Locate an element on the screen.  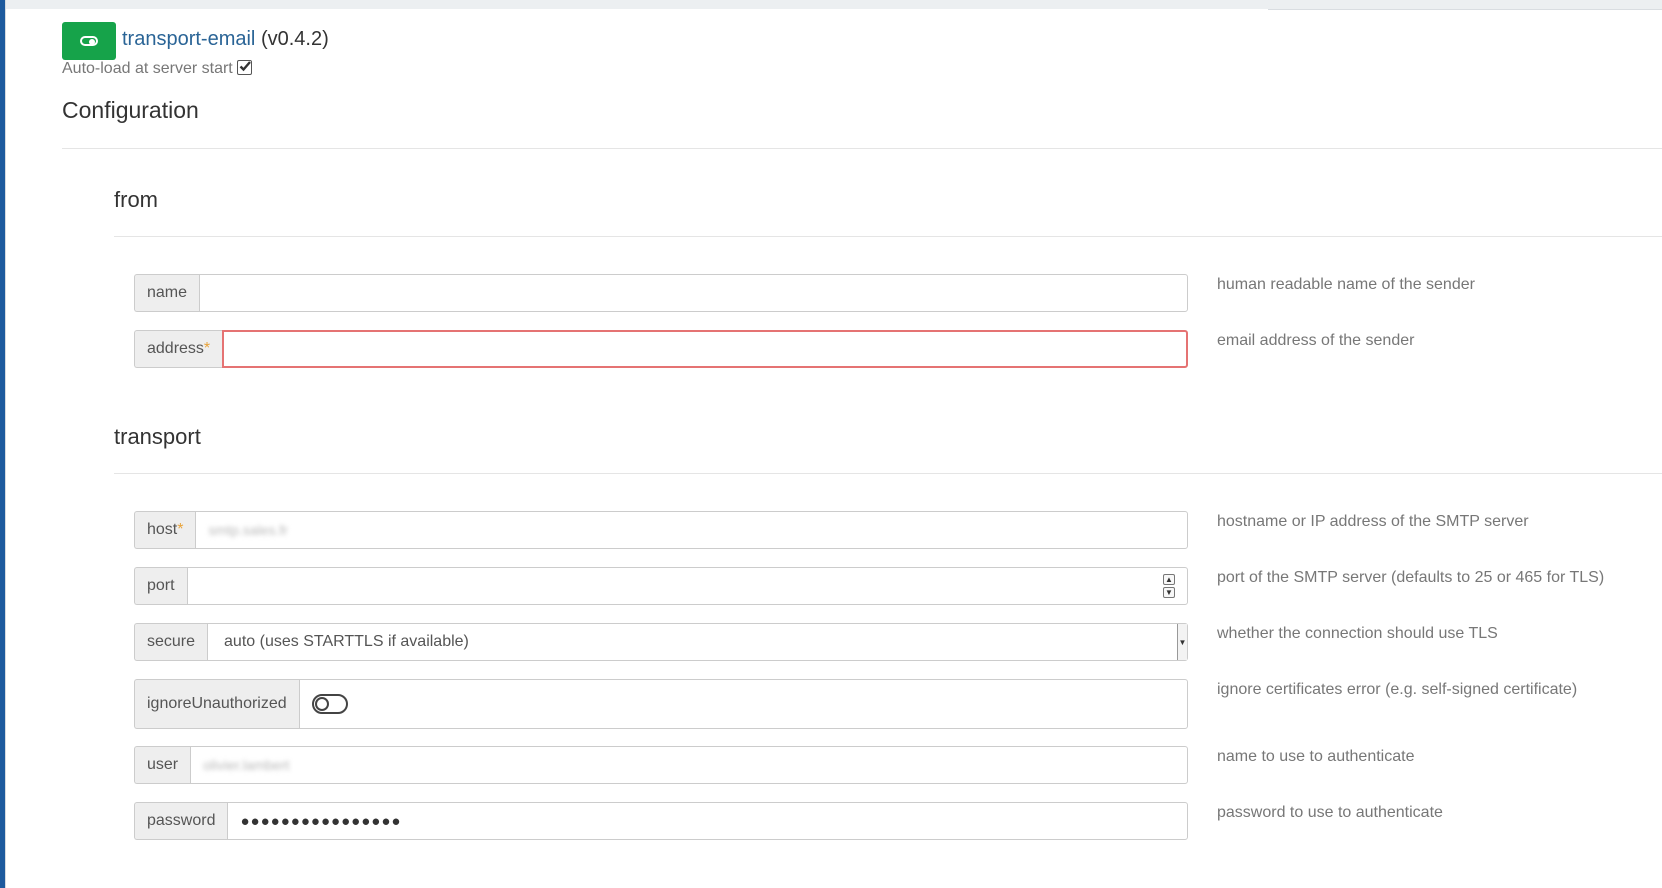
transport-port-field: port ▲ ▼ is located at coordinates (661, 586).